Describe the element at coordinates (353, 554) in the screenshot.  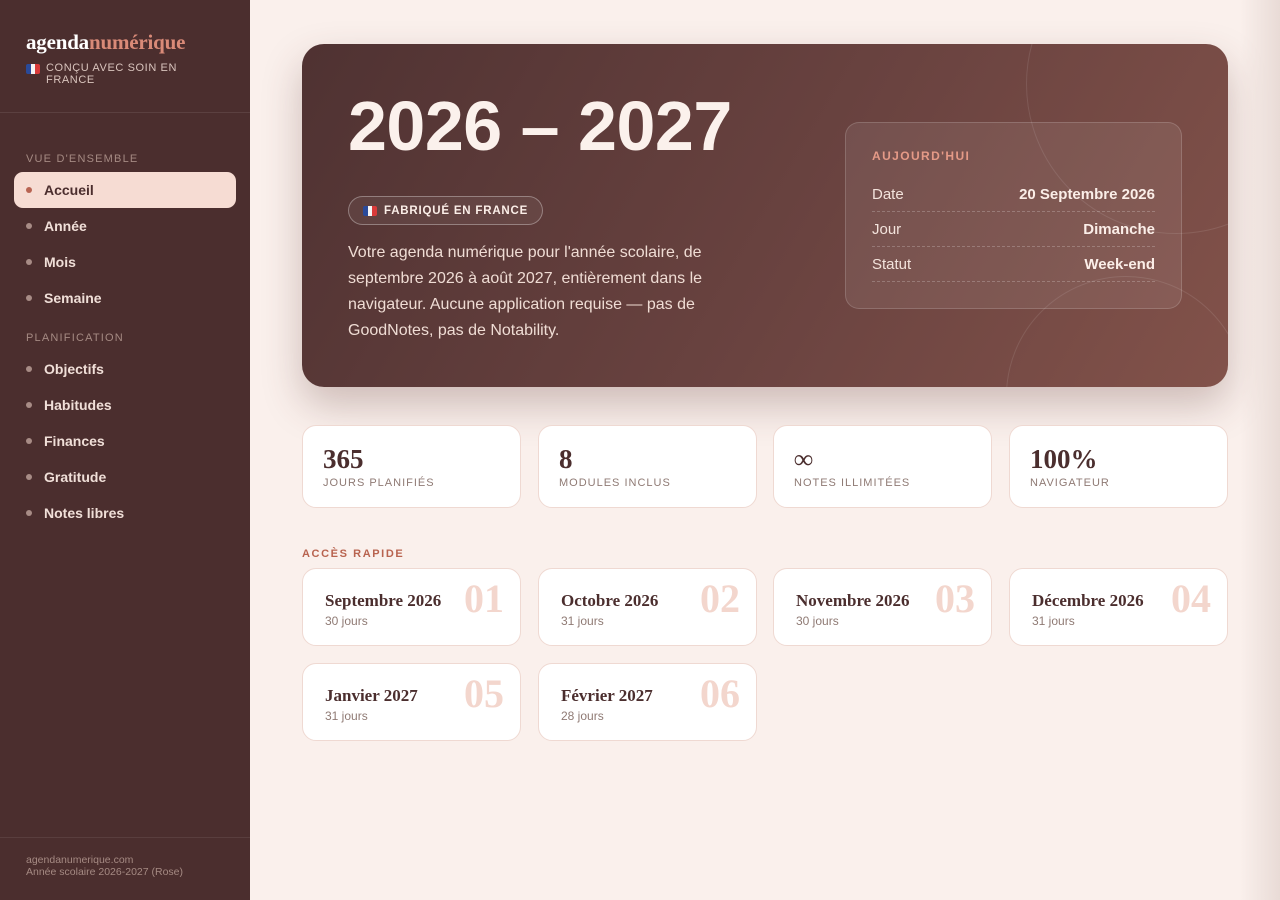
I see `quick-access-title: ACCÈS RAPIDE` at that location.